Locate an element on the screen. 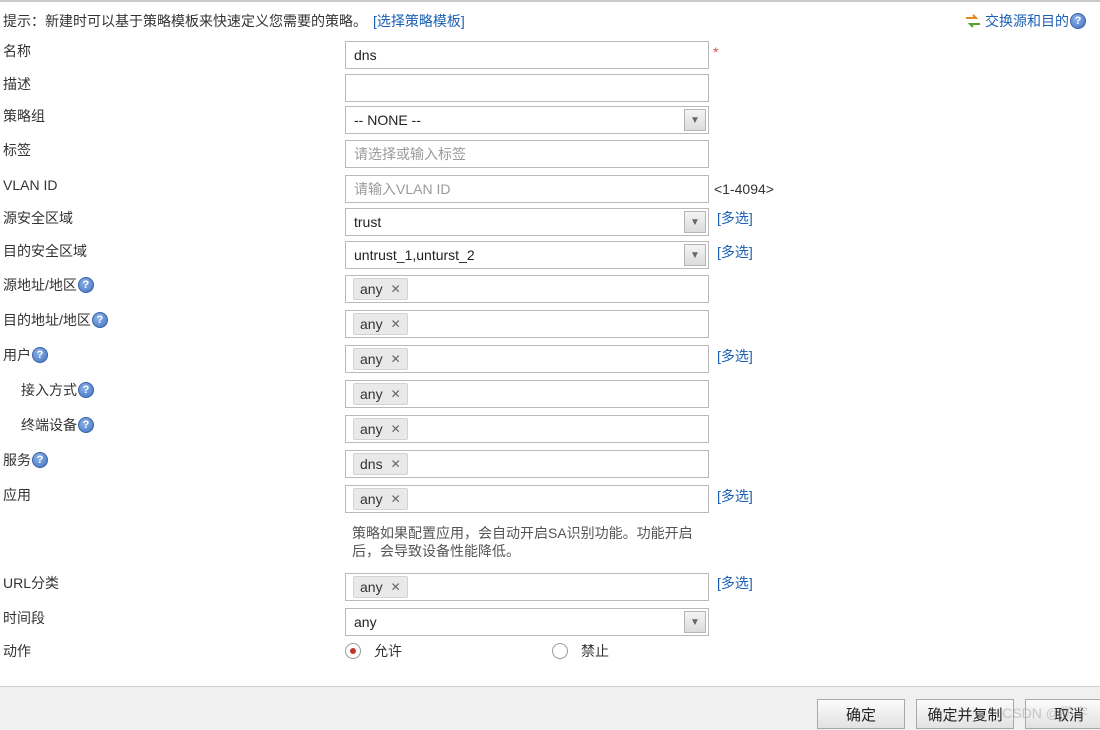  name-label: 名称 is located at coordinates (17, 51).